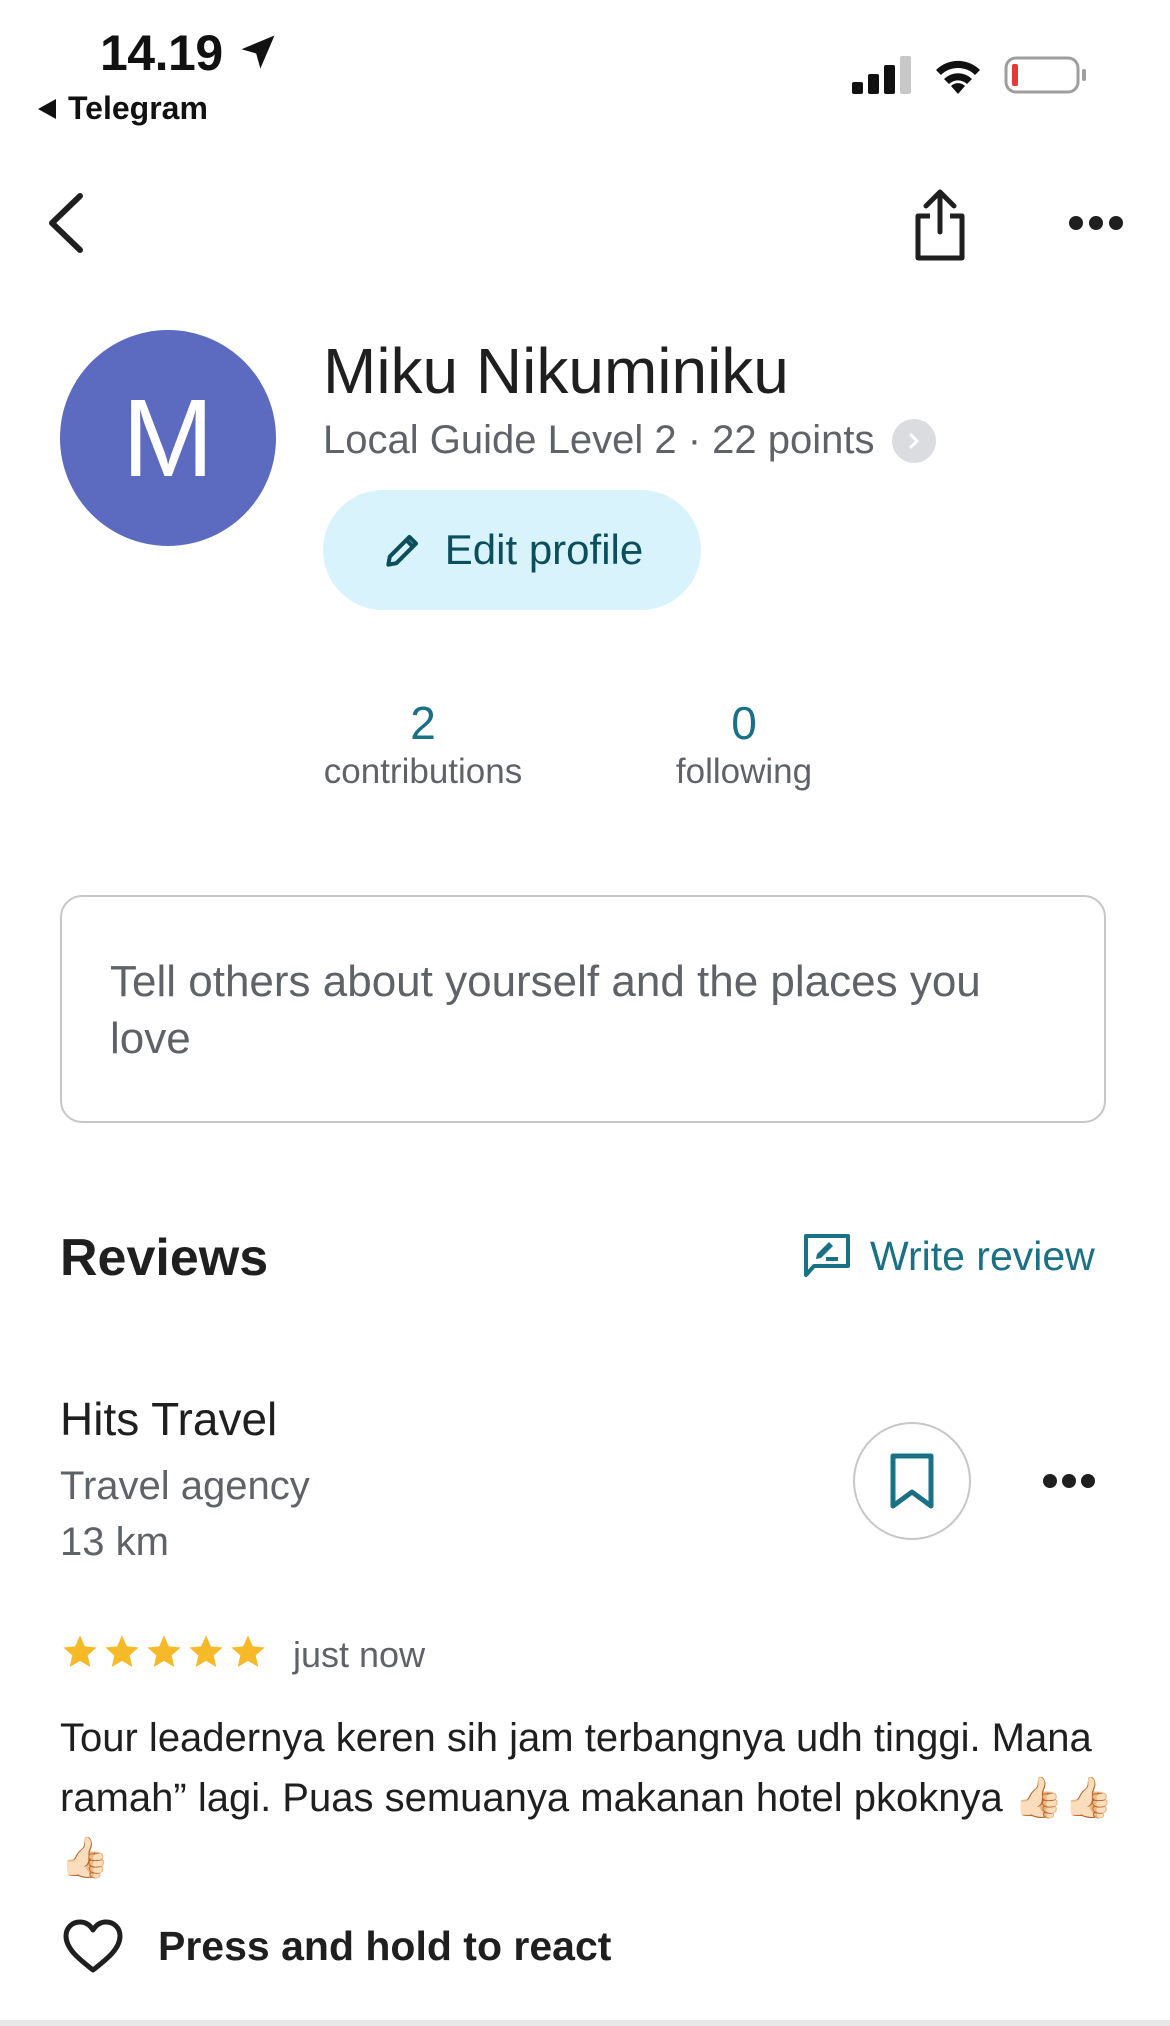  I want to click on profile-name: Miku Nikuminiku, so click(556, 371).